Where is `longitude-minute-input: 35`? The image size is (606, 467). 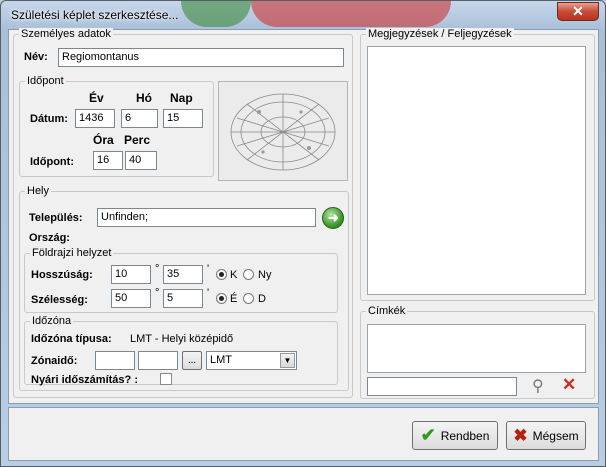 longitude-minute-input: 35 is located at coordinates (183, 274).